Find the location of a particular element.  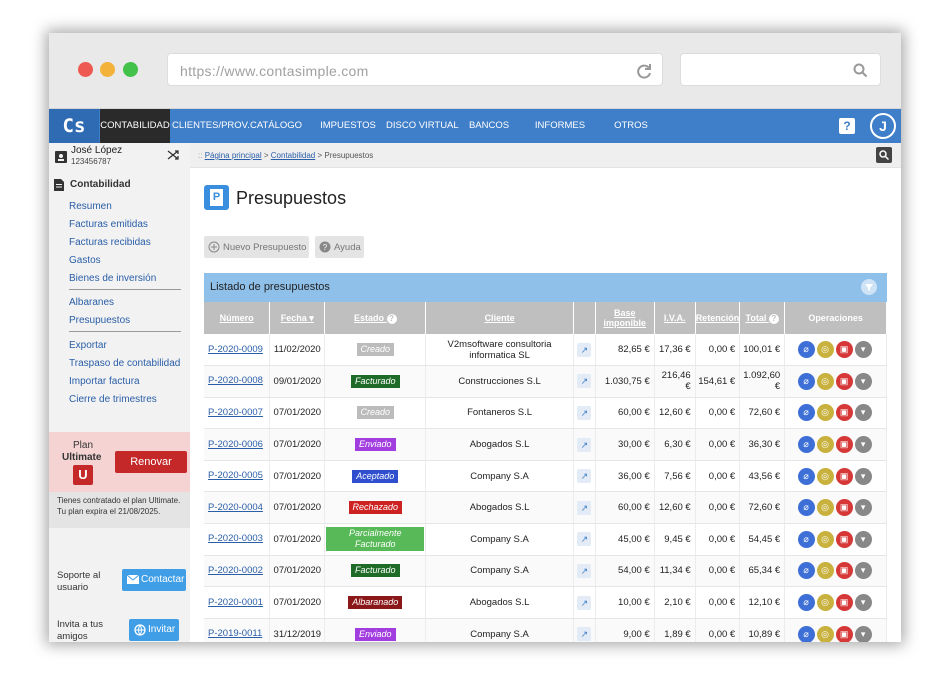

quote-number-link: P-2020-0002 is located at coordinates (237, 571).